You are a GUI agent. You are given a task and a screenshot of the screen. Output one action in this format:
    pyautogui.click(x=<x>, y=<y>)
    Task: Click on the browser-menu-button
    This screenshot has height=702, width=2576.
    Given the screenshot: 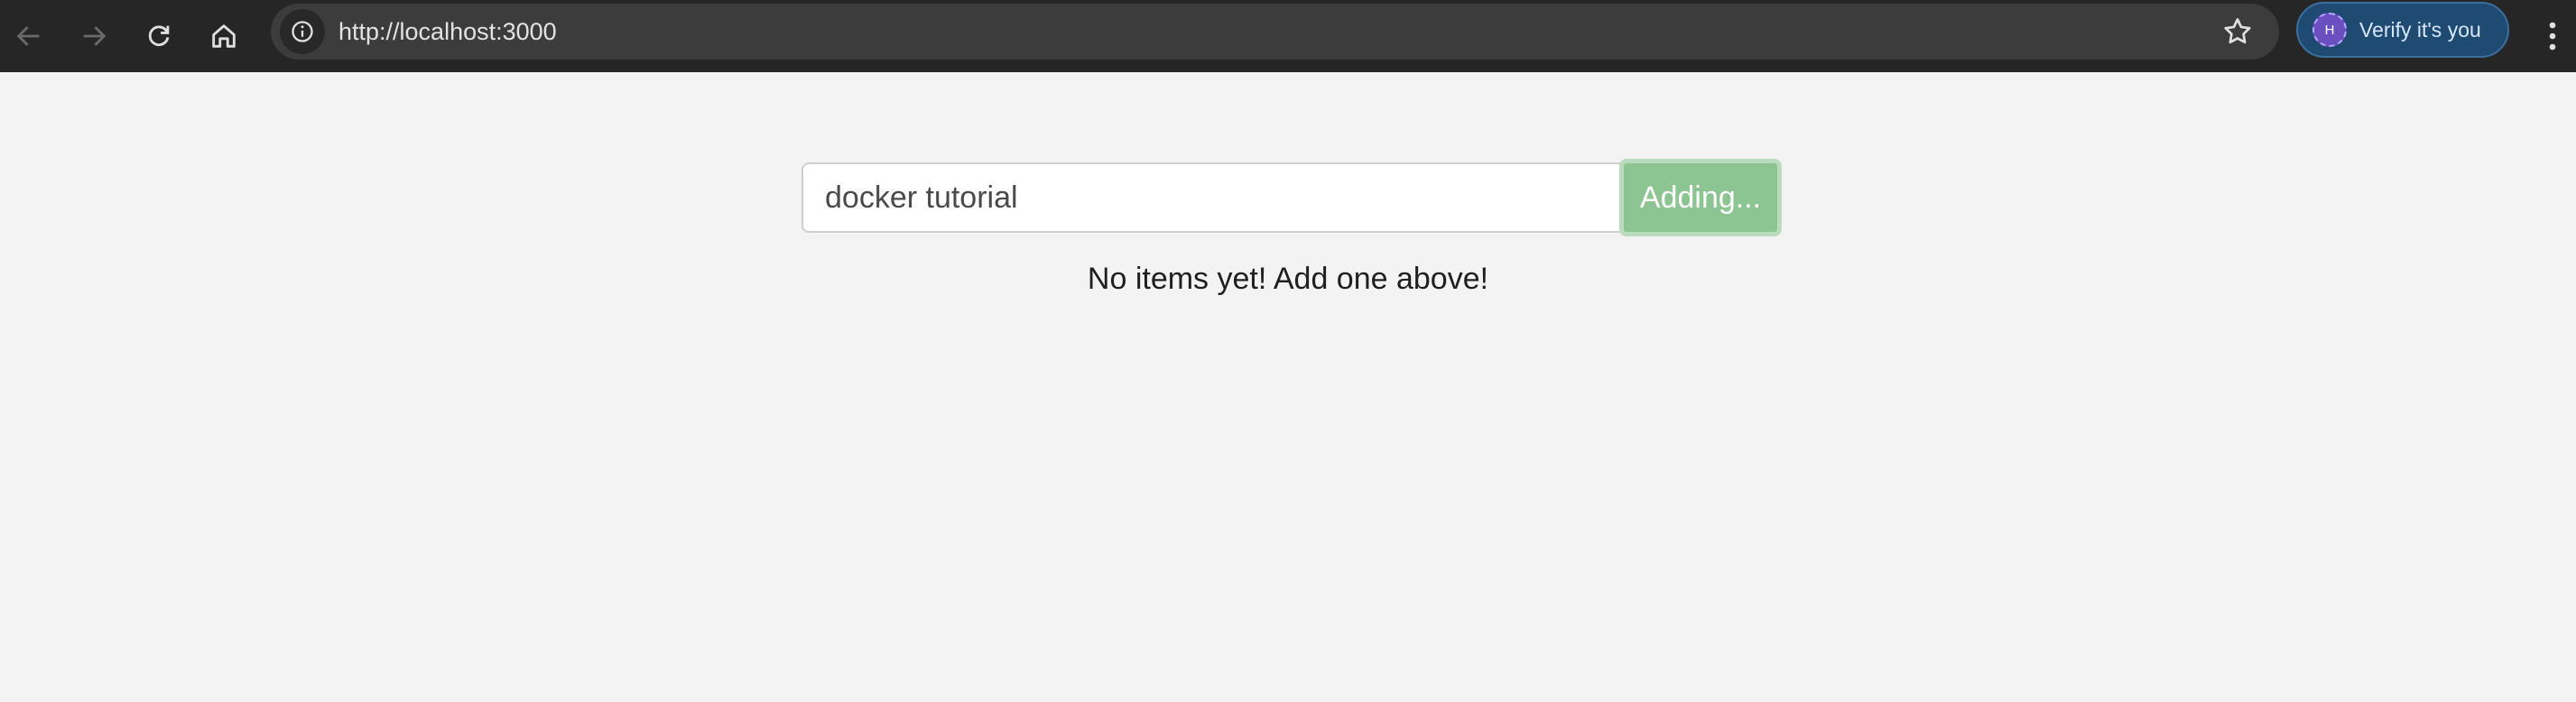 What is the action you would take?
    pyautogui.click(x=2552, y=36)
    